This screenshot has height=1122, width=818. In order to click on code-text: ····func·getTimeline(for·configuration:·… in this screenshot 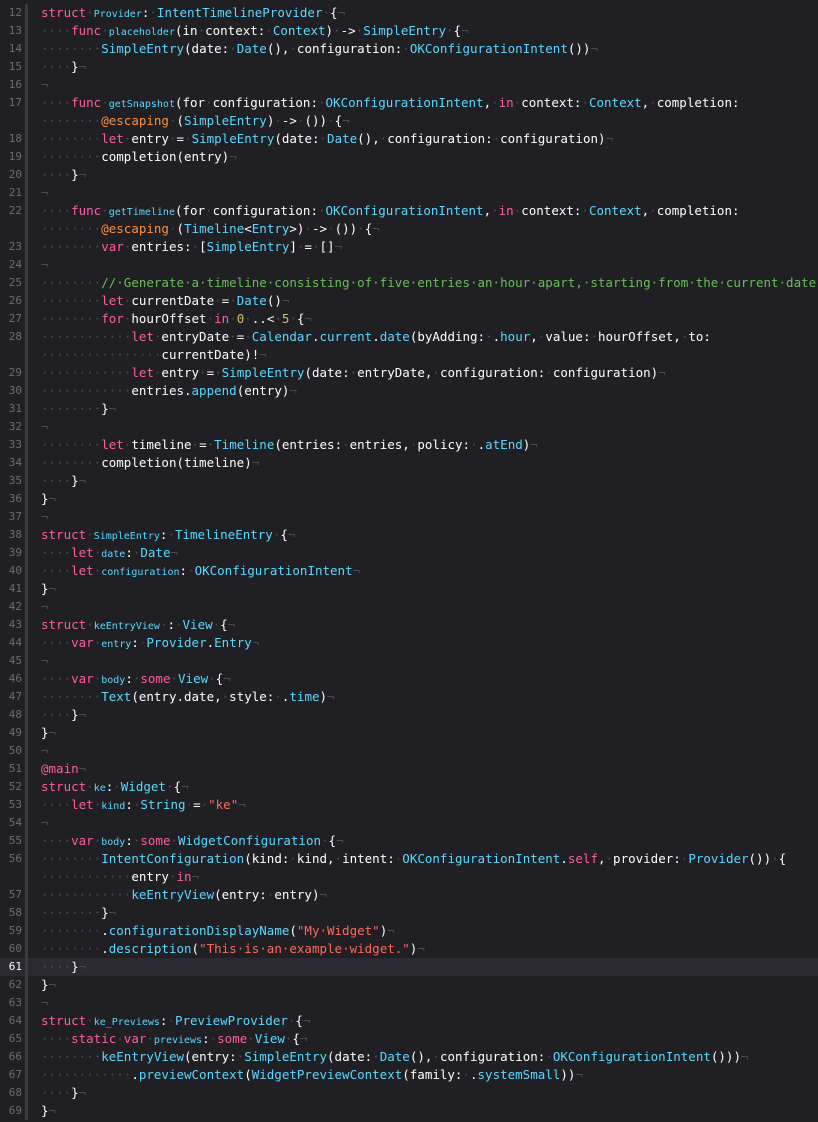, I will do `click(390, 212)`.